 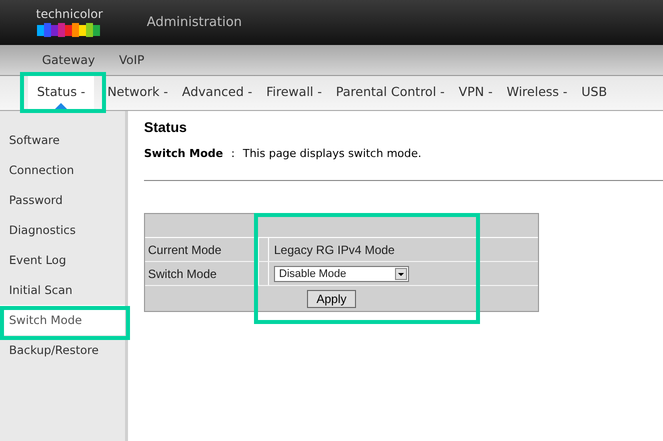 I want to click on menu-item: Firewall -, so click(x=294, y=93).